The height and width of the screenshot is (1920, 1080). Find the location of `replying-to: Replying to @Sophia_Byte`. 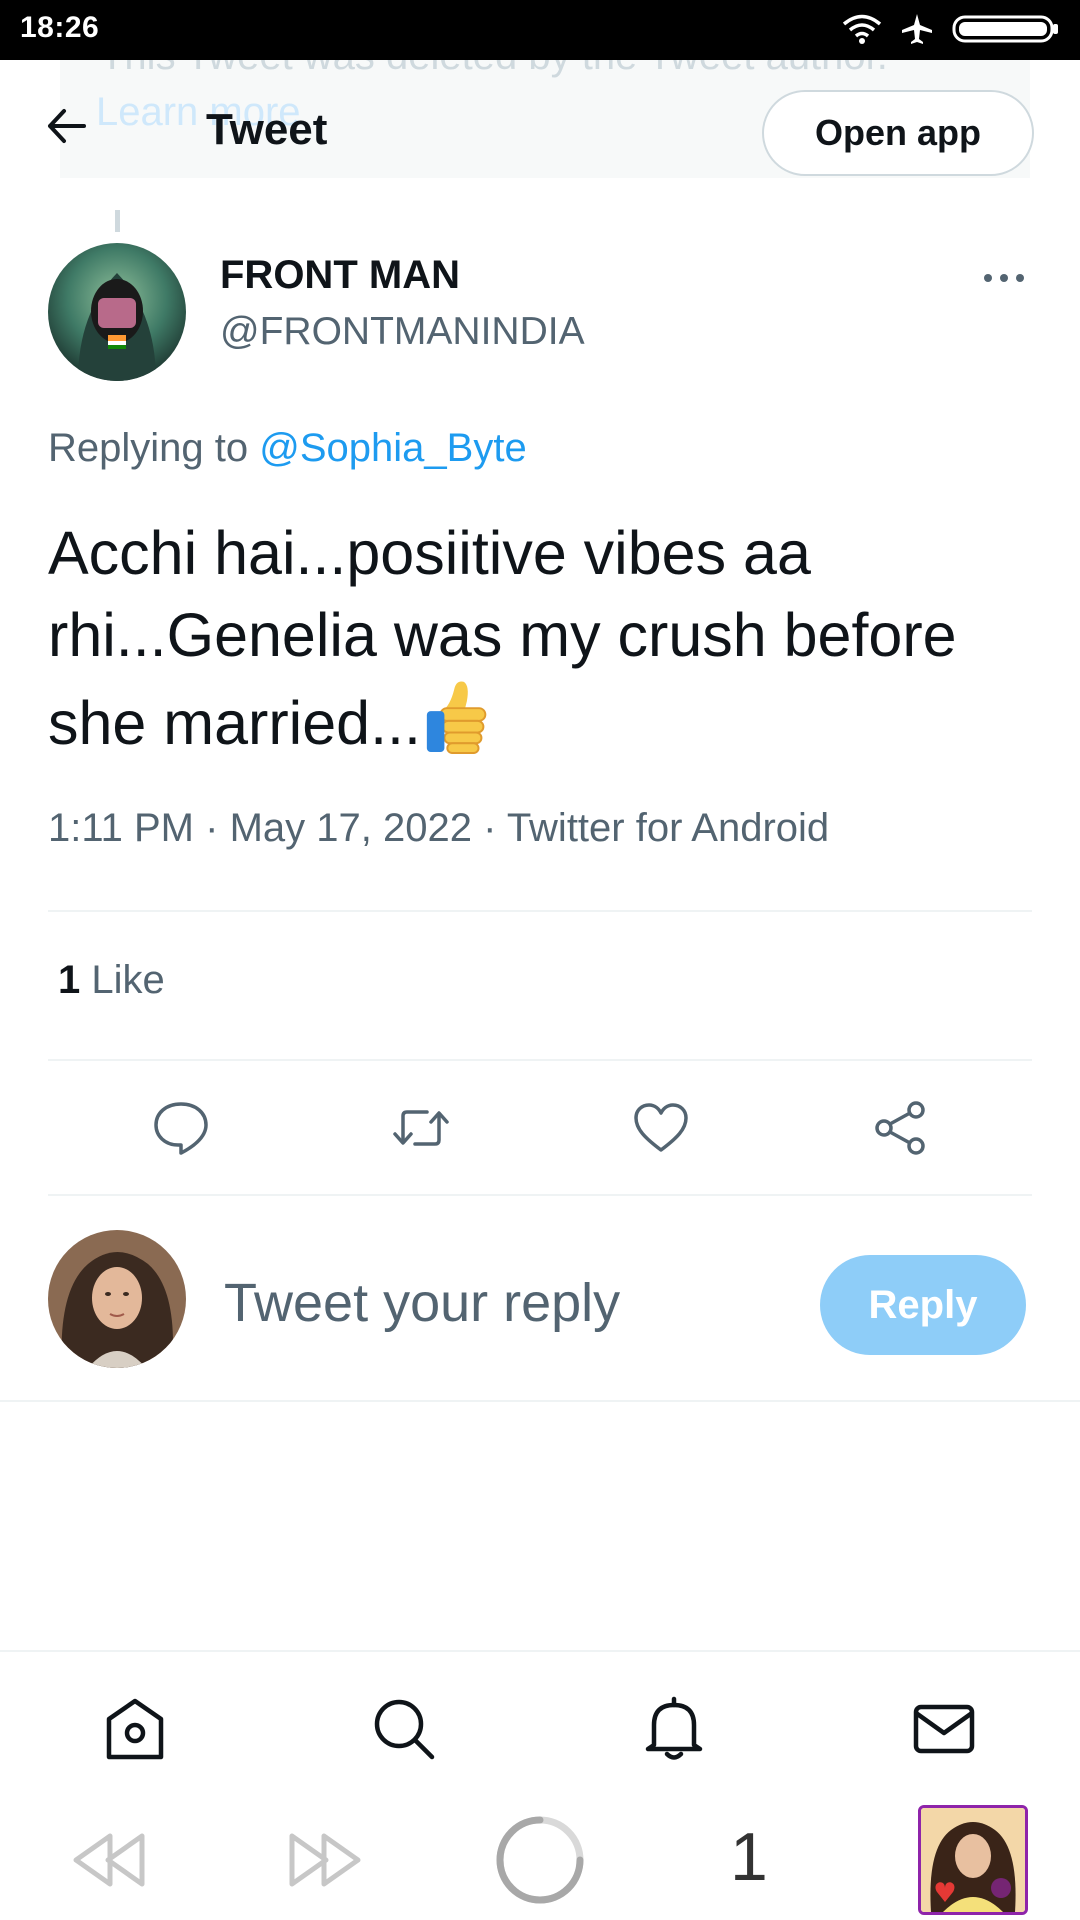

replying-to: Replying to @Sophia_Byte is located at coordinates (287, 448).